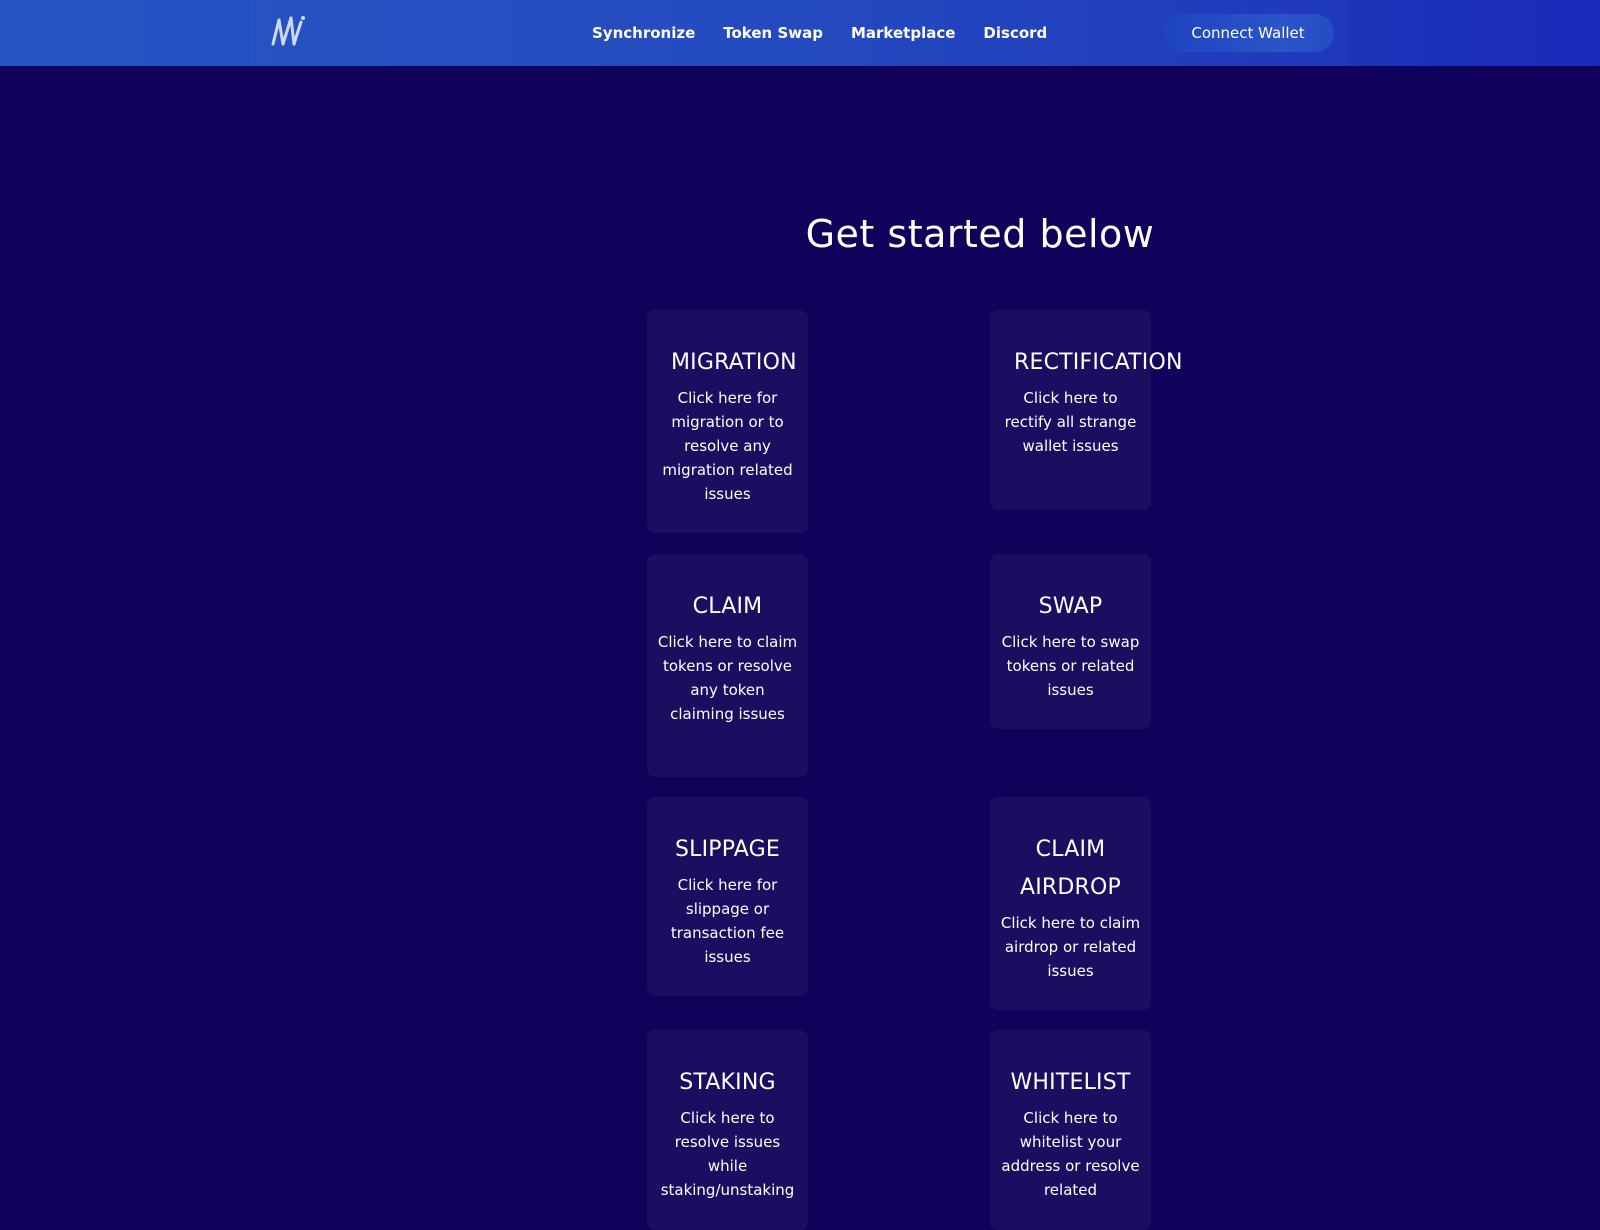 Image resolution: width=1600 pixels, height=1230 pixels. I want to click on card-title: CLAIM AIRDROP, so click(1070, 868).